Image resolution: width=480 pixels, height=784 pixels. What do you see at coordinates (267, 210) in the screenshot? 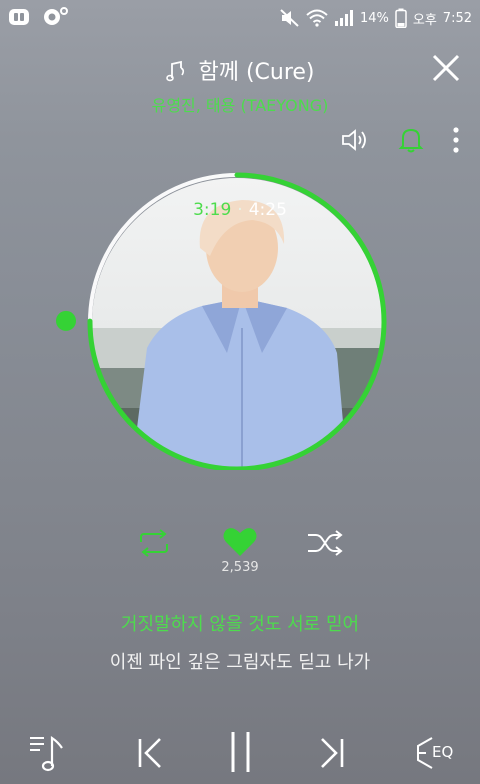
I see `total-time: 4:25` at bounding box center [267, 210].